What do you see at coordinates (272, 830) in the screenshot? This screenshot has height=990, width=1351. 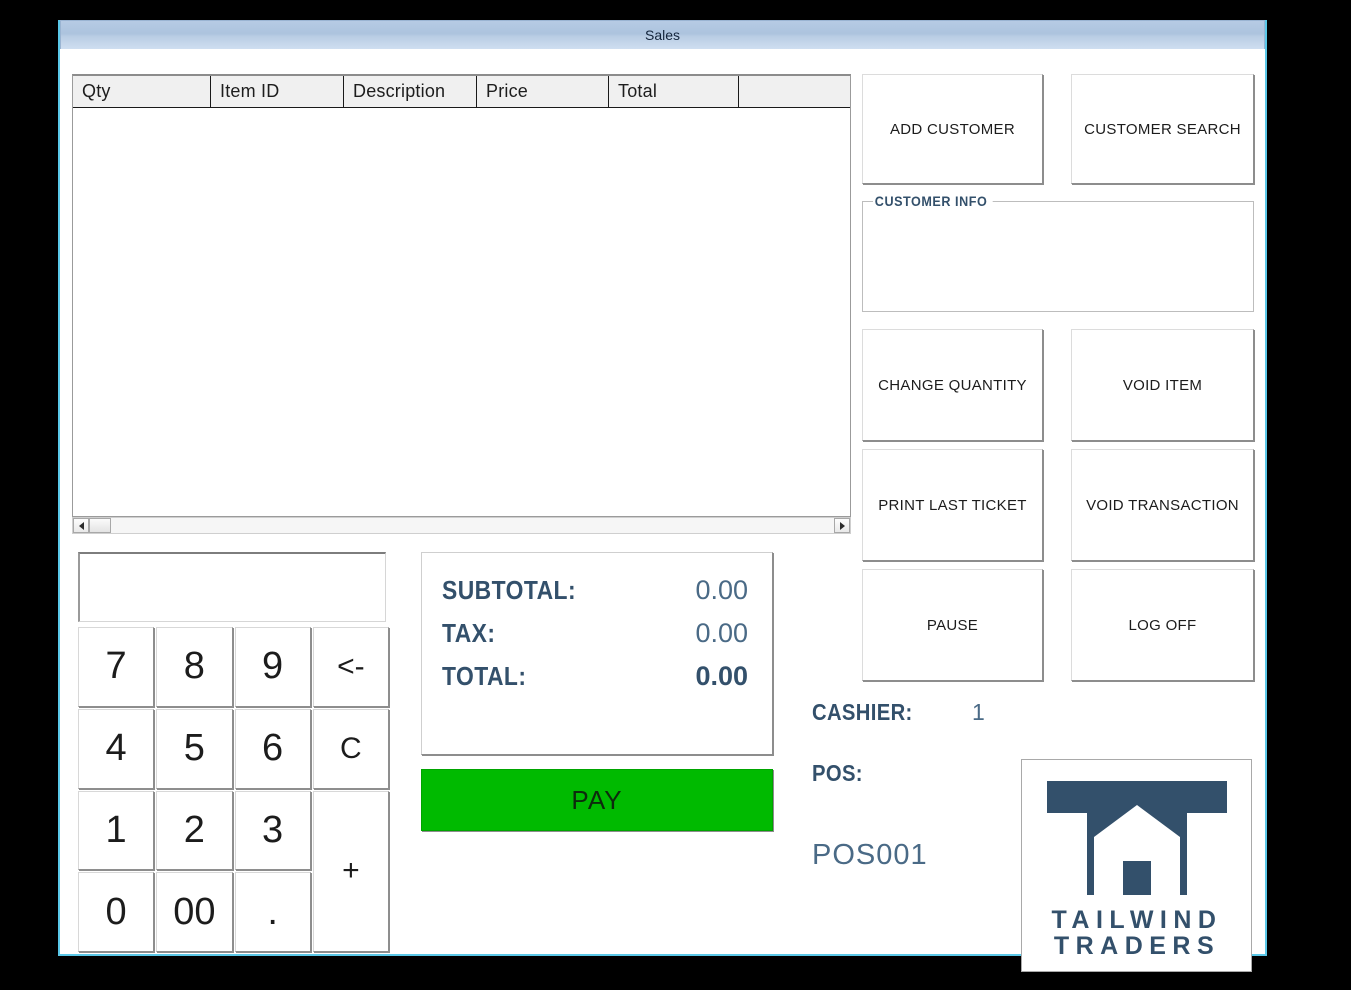 I see `key-3: 3` at bounding box center [272, 830].